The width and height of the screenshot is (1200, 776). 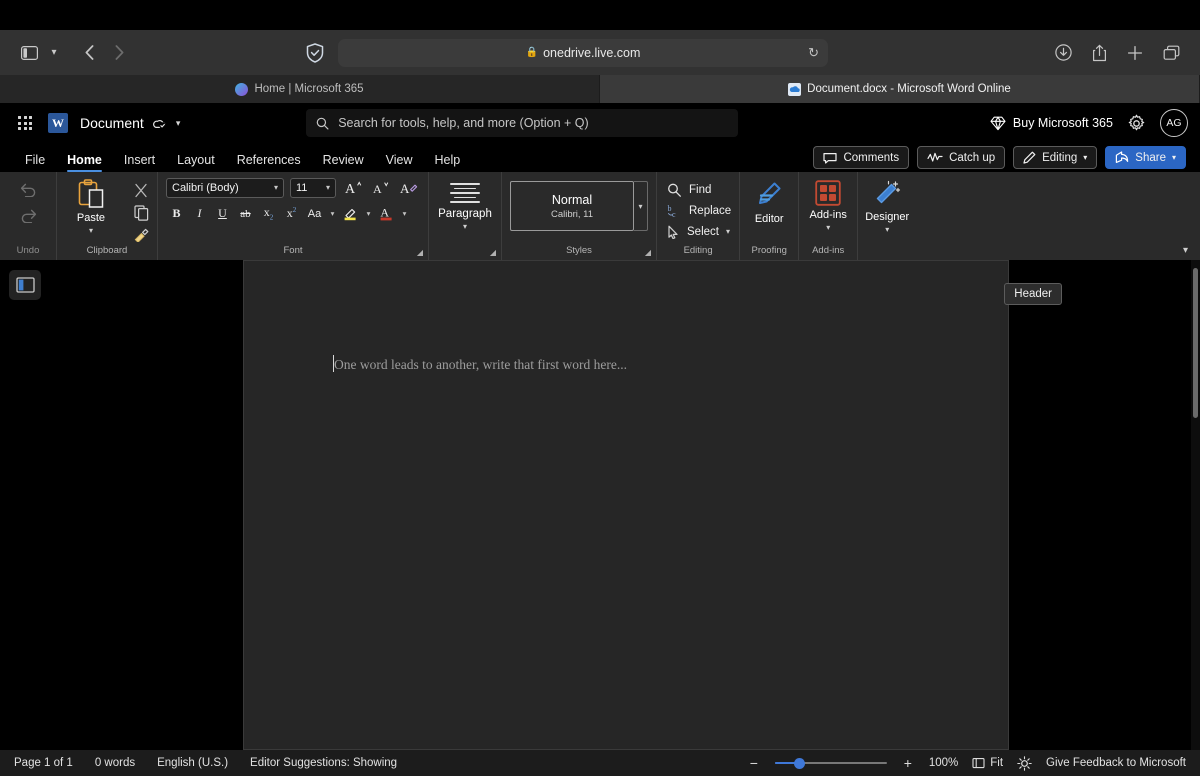 I want to click on focus-mode-icon, so click(x=1024, y=763).